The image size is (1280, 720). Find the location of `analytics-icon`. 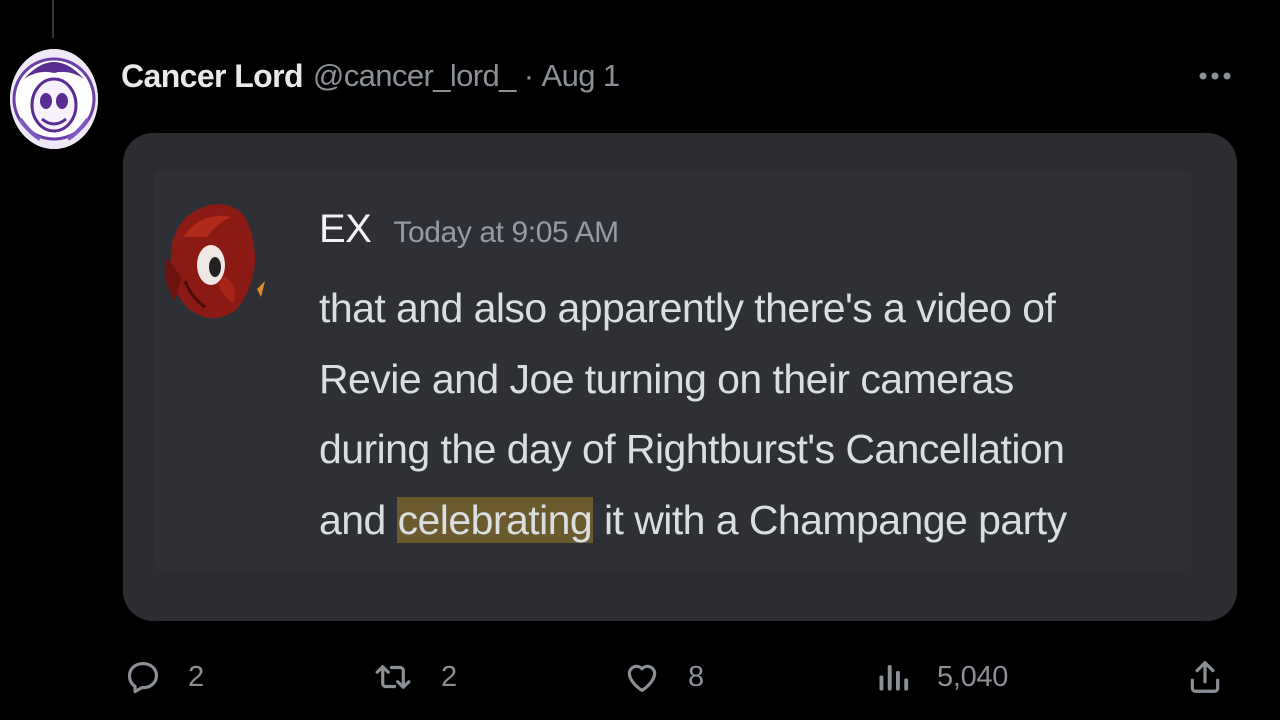

analytics-icon is located at coordinates (893, 677).